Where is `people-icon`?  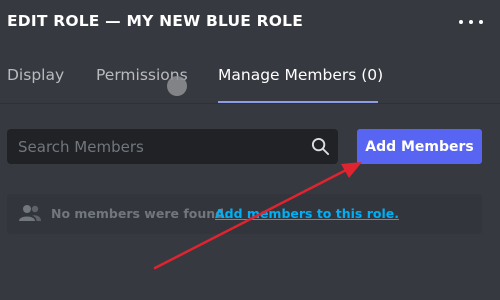
people-icon is located at coordinates (30, 213).